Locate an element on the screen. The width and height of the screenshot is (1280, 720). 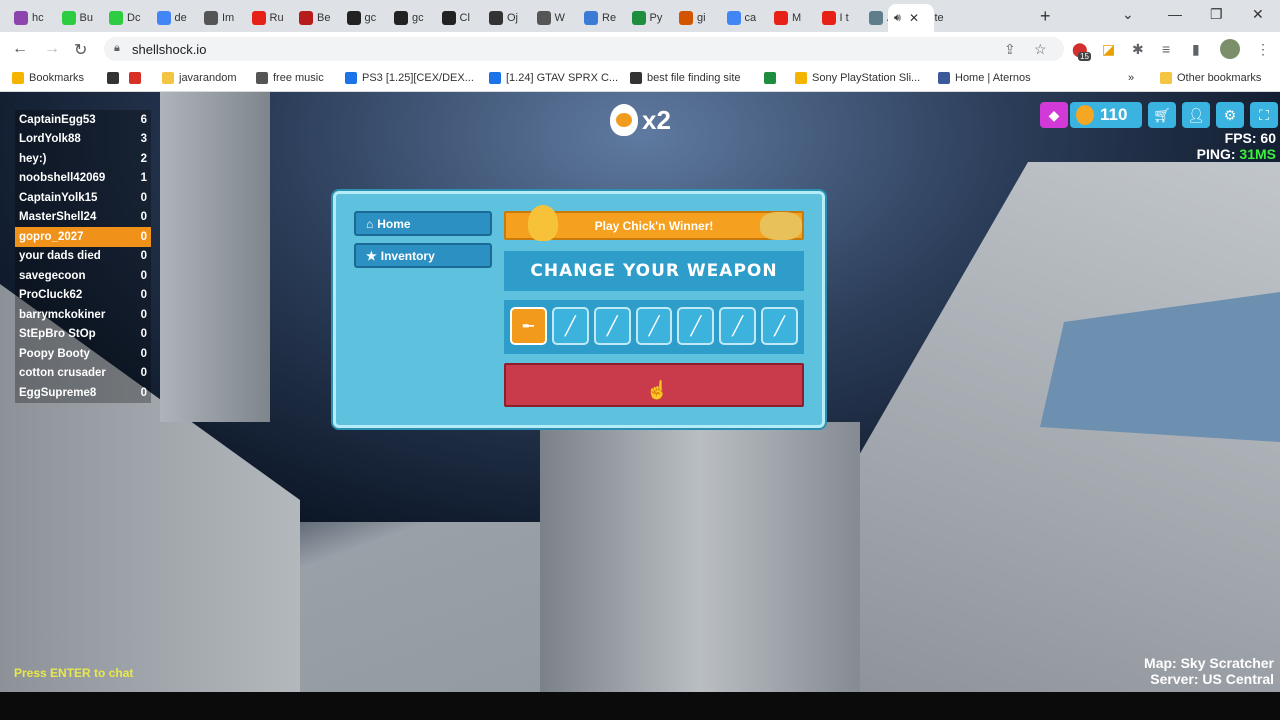
bookmark-item: Other bookmarks is located at coordinates (1210, 78).